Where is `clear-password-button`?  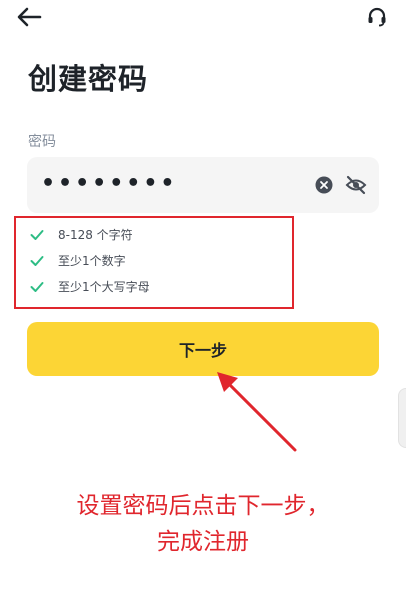 clear-password-button is located at coordinates (324, 185).